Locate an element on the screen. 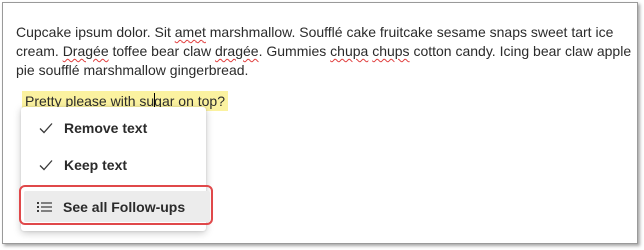 The image size is (644, 250). list-icon is located at coordinates (45, 207).